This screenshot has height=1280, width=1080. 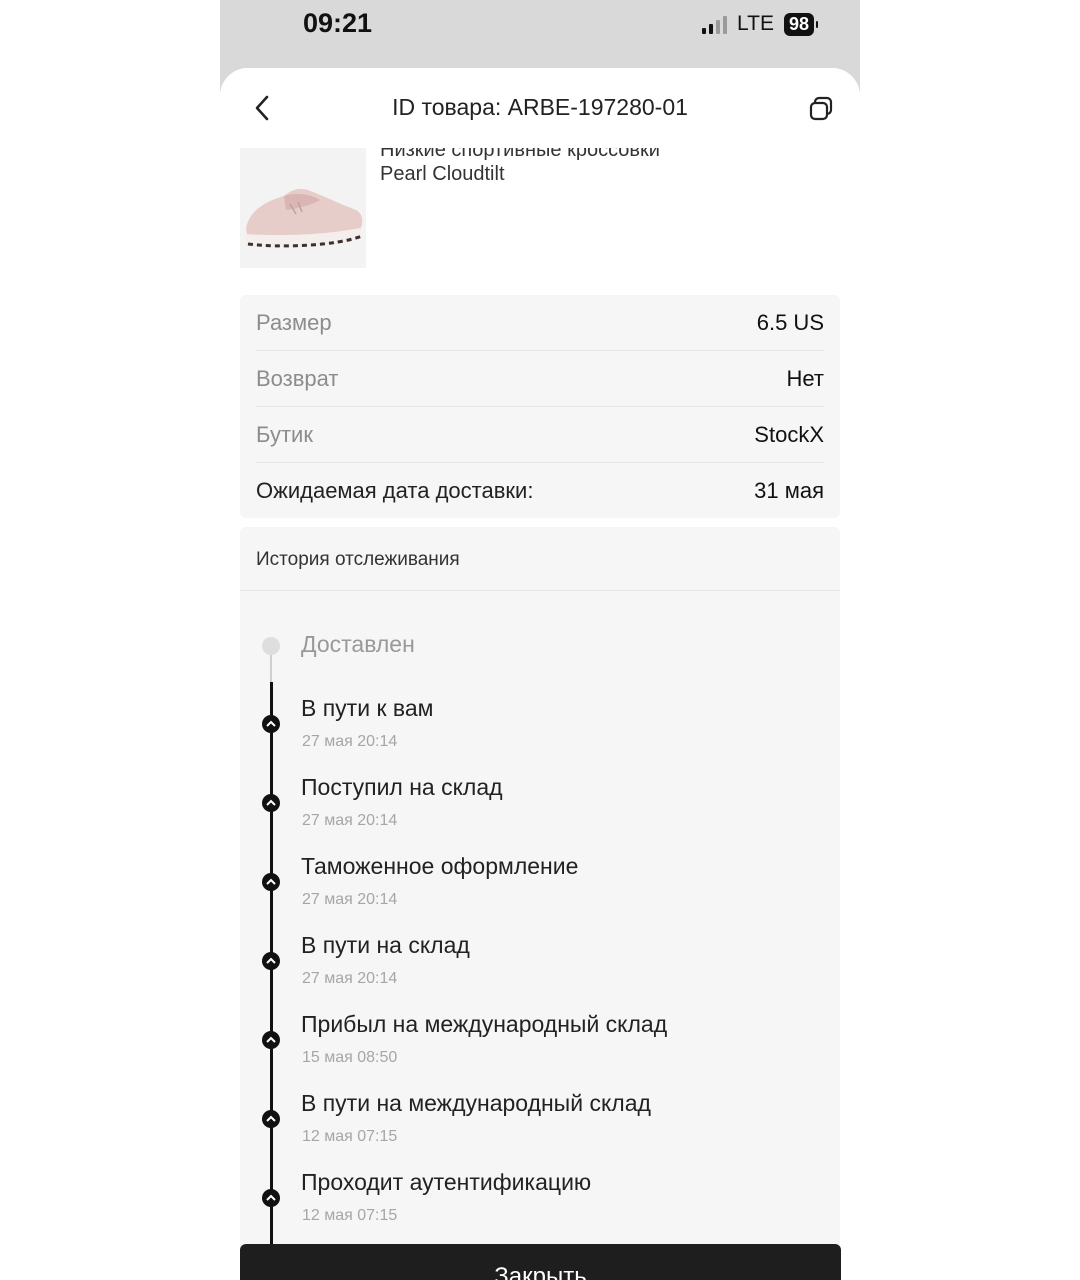 I want to click on detail-row-boutique: Бутик StockX, so click(x=540, y=435).